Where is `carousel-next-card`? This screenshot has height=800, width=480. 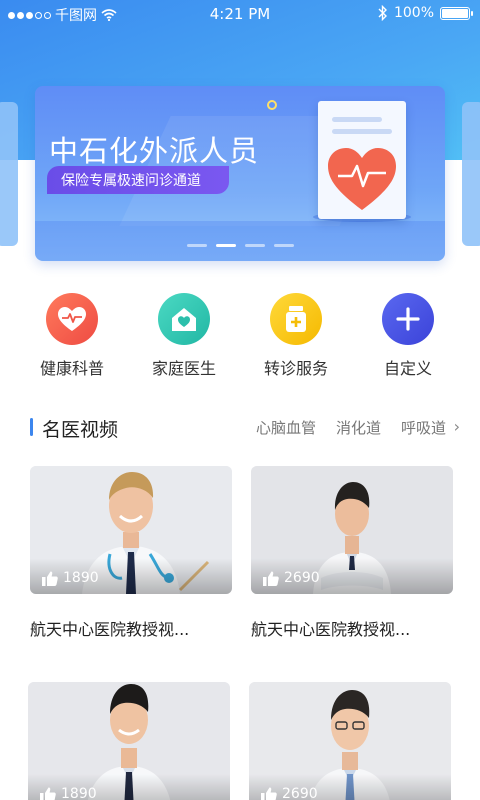 carousel-next-card is located at coordinates (471, 174).